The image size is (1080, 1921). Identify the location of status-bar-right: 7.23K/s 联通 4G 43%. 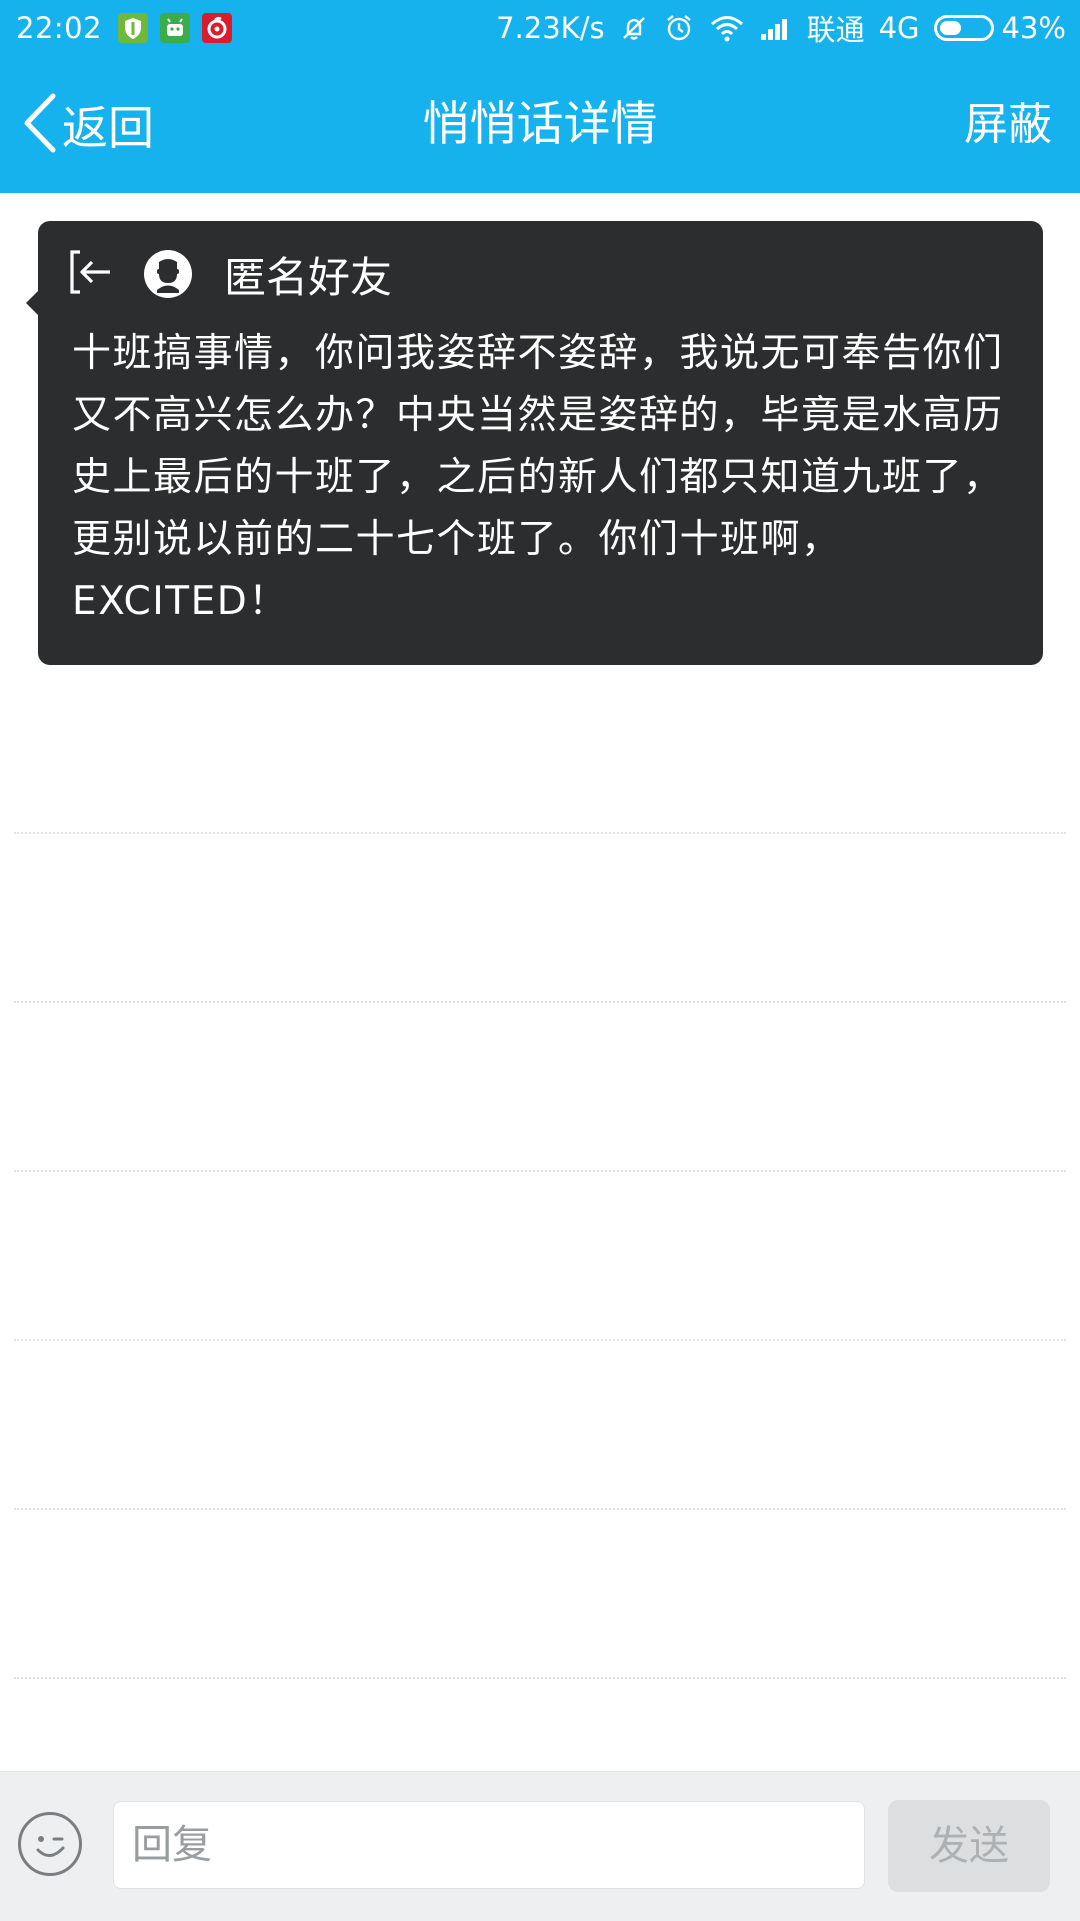
(774, 28).